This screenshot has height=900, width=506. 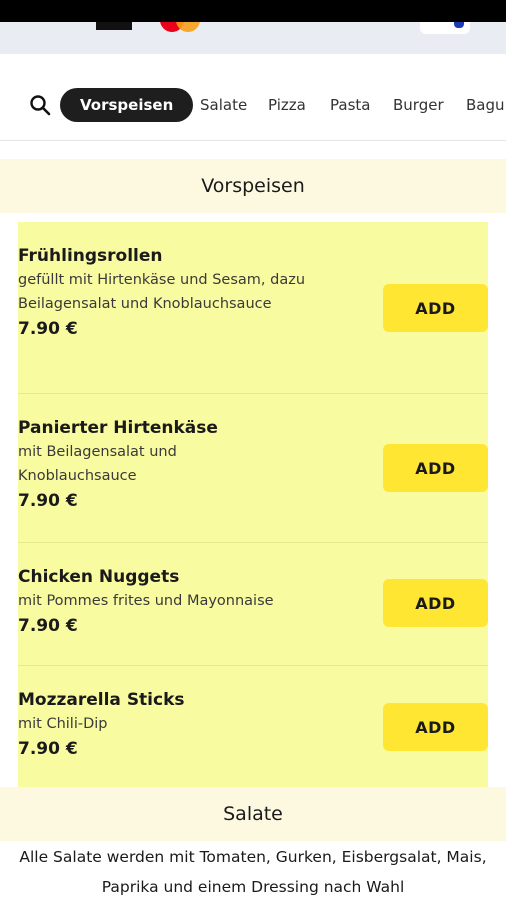 What do you see at coordinates (287, 105) in the screenshot?
I see `tab-pizza: Pizza` at bounding box center [287, 105].